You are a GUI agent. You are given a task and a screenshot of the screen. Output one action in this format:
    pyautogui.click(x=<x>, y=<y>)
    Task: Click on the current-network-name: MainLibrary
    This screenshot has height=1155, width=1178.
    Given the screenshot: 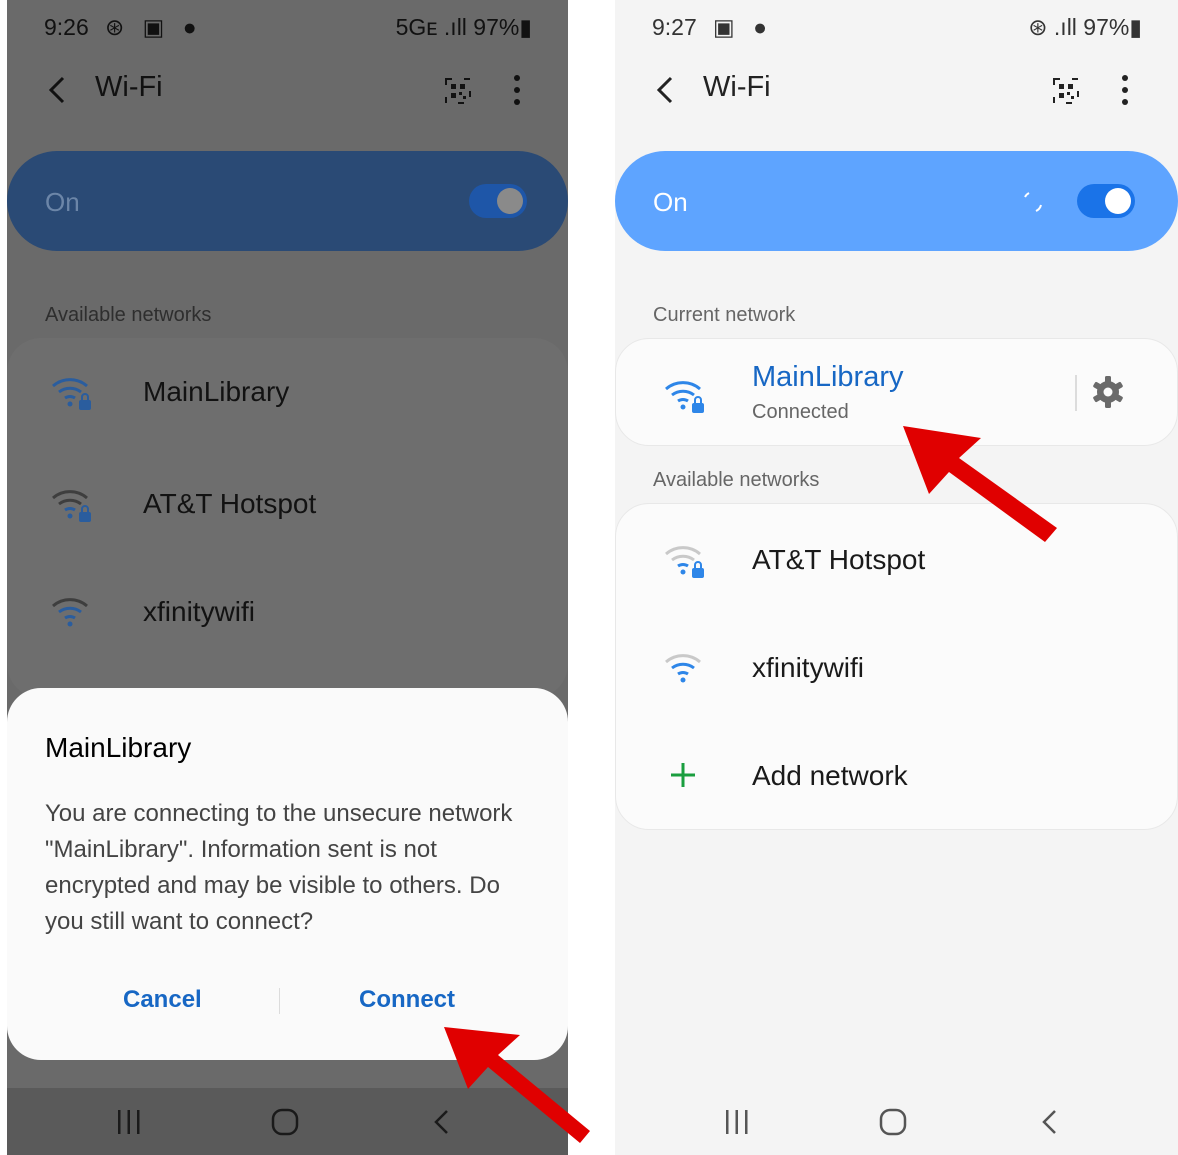 What is the action you would take?
    pyautogui.click(x=828, y=377)
    